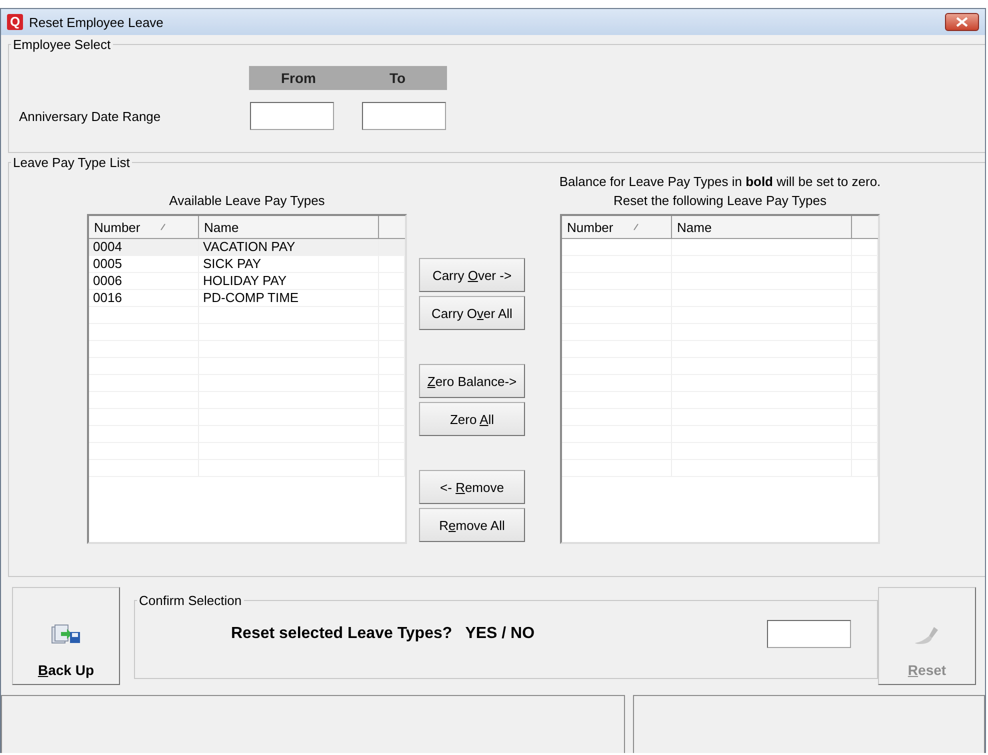  I want to click on list-caption: Available Leave Pay Types, so click(247, 200).